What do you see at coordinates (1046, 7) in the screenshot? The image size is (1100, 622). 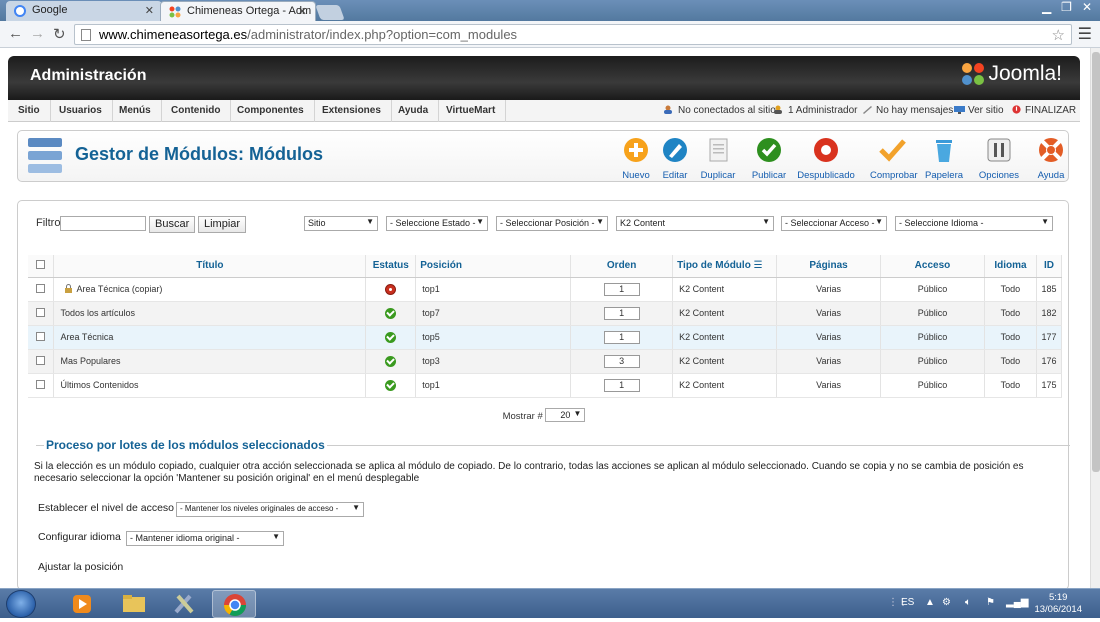 I see `minimize-icon: ▁` at bounding box center [1046, 7].